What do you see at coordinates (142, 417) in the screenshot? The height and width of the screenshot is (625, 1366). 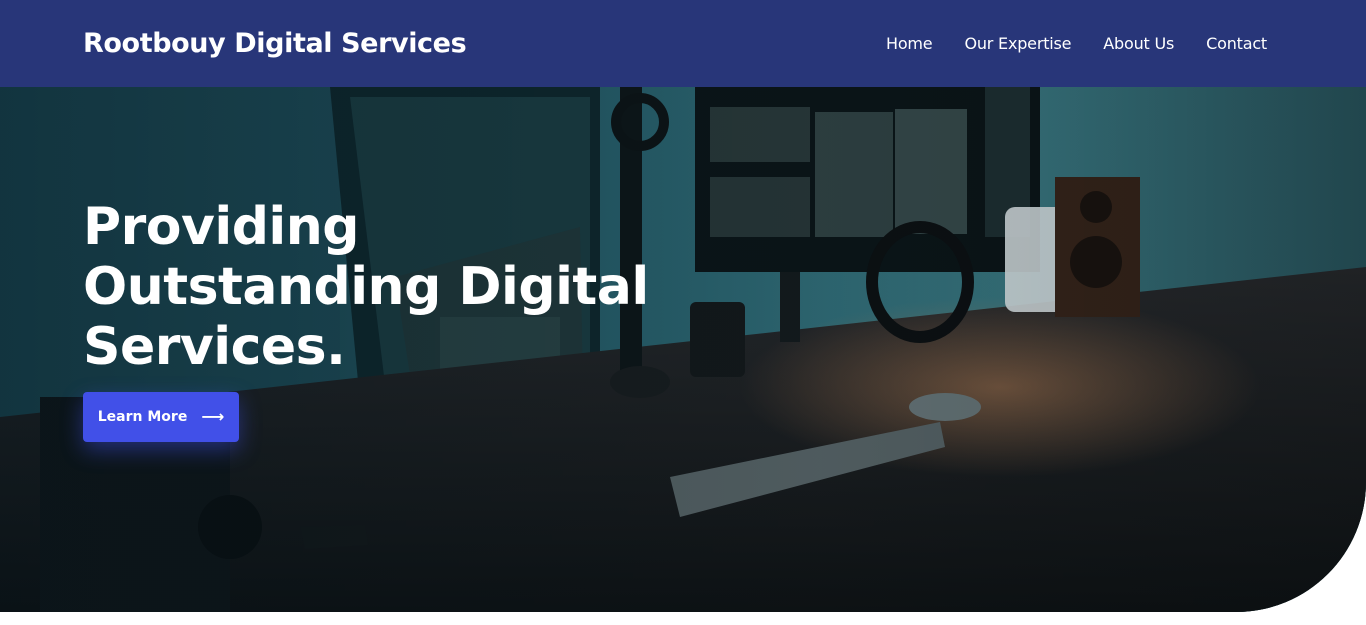 I see `learn-more-label: Learn More` at bounding box center [142, 417].